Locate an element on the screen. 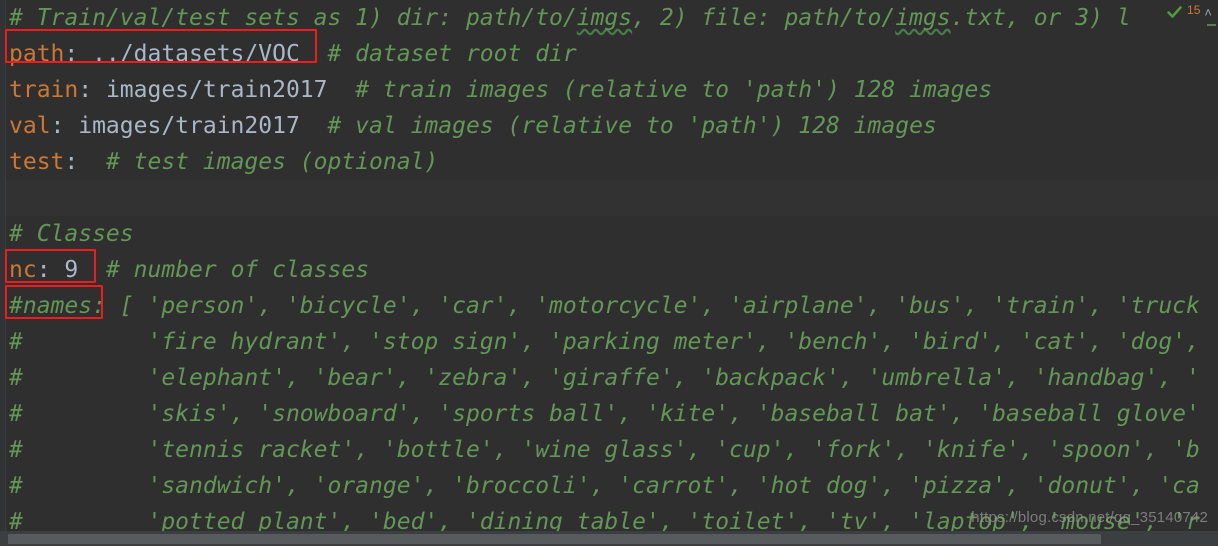 The height and width of the screenshot is (546, 1218). inspection-widget: 15 ˄ is located at coordinates (1189, 12).